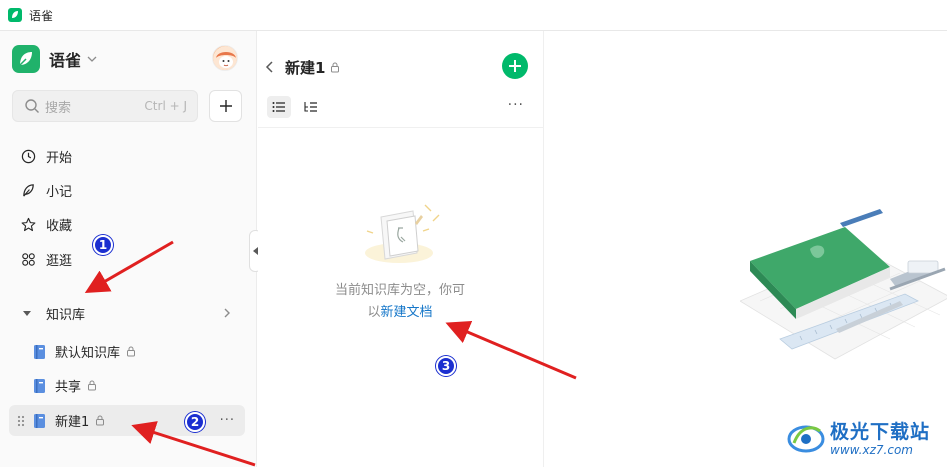 This screenshot has height=467, width=947. Describe the element at coordinates (270, 67) in the screenshot. I see `back-arrow-icon` at that location.